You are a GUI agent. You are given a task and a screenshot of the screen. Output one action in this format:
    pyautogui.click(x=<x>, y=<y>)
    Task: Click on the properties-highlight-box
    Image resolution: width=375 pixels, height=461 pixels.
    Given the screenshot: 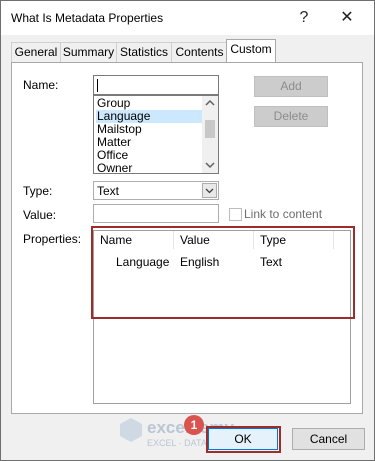 What is the action you would take?
    pyautogui.click(x=223, y=272)
    